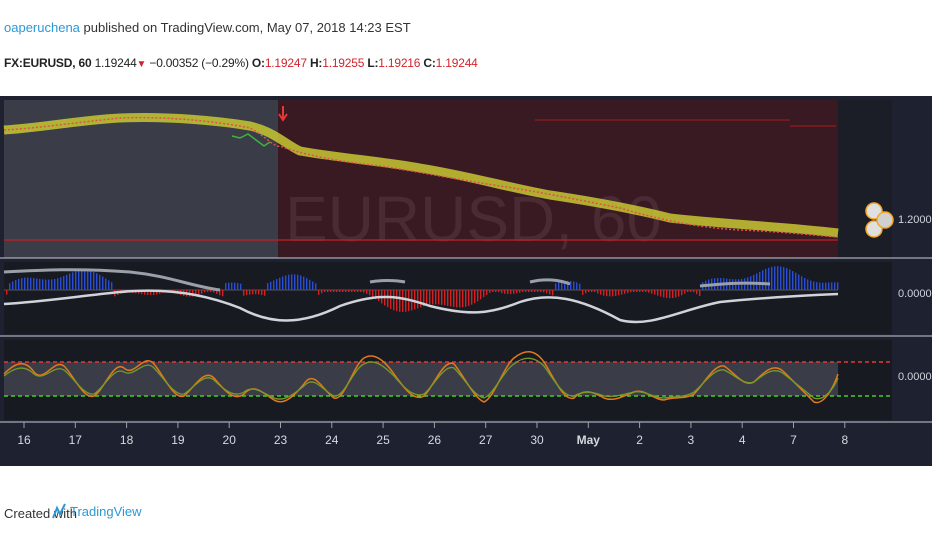 This screenshot has width=932, height=550. What do you see at coordinates (332, 440) in the screenshot?
I see `time-axis-label: 24` at bounding box center [332, 440].